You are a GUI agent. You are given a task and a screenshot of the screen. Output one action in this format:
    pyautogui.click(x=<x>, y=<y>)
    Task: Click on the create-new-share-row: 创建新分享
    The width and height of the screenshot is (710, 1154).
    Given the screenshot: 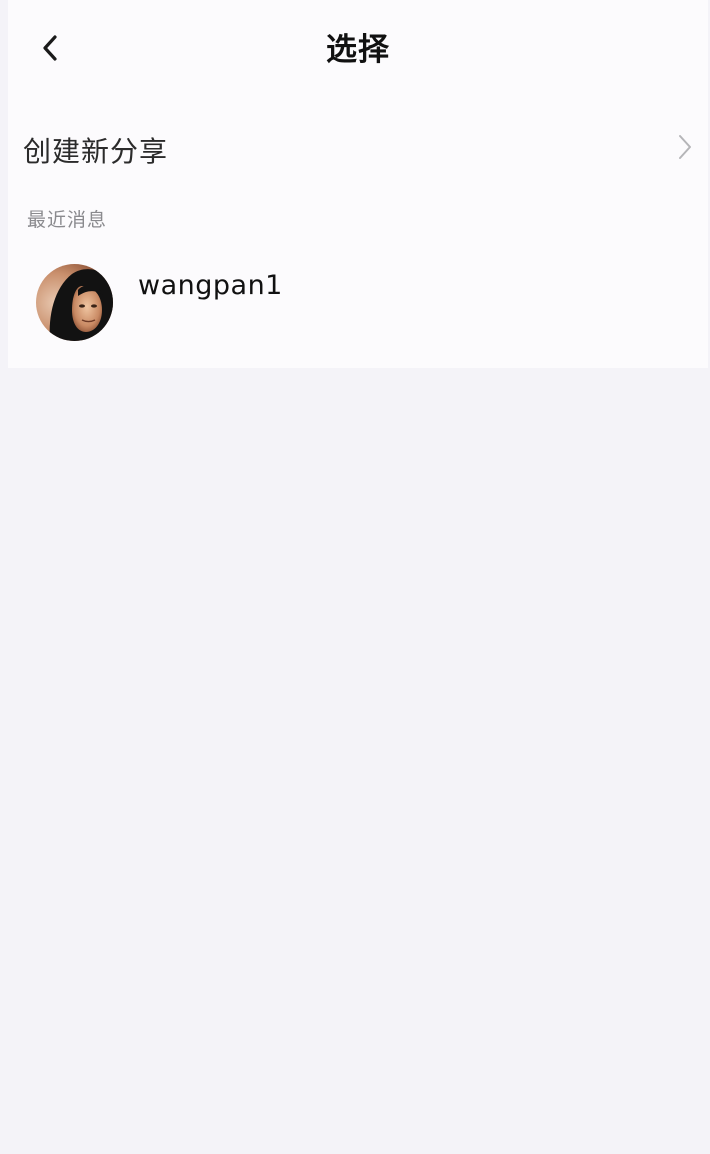 What is the action you would take?
    pyautogui.click(x=358, y=148)
    